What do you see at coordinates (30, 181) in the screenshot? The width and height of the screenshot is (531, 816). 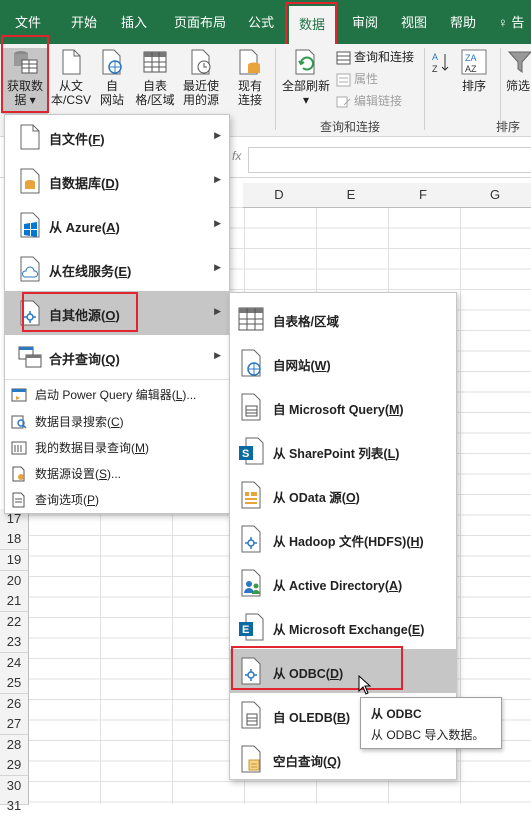 I see `database-file-icon` at bounding box center [30, 181].